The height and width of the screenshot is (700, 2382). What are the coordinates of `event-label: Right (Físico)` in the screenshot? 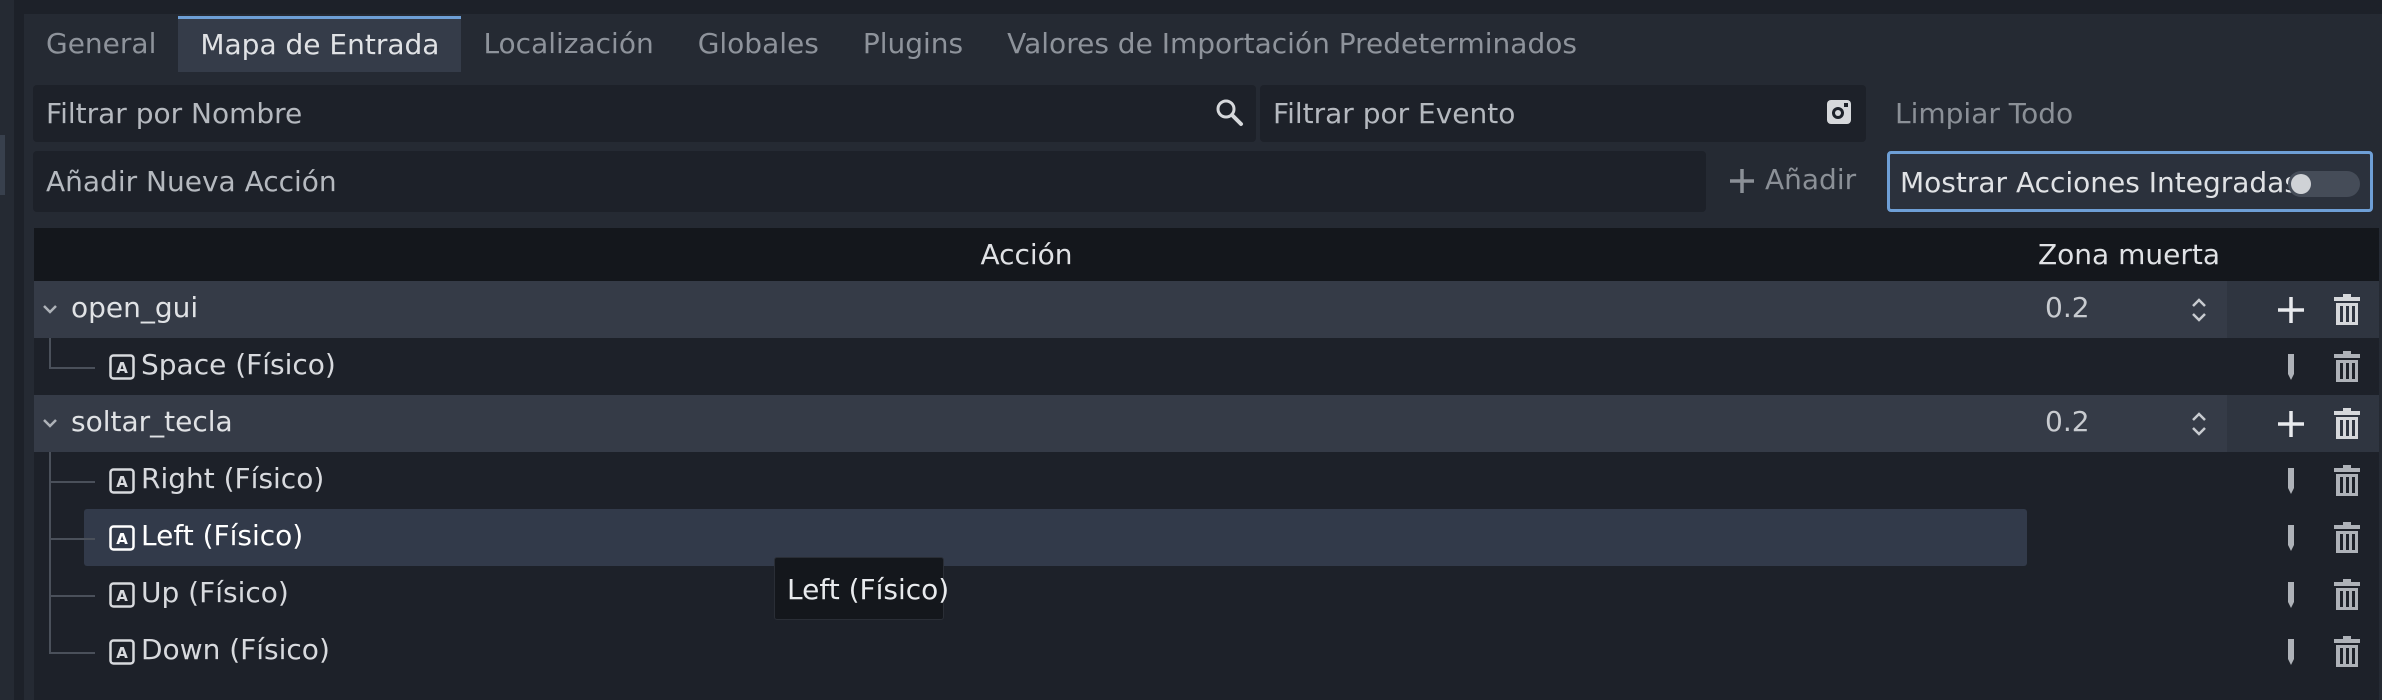 It's located at (233, 478).